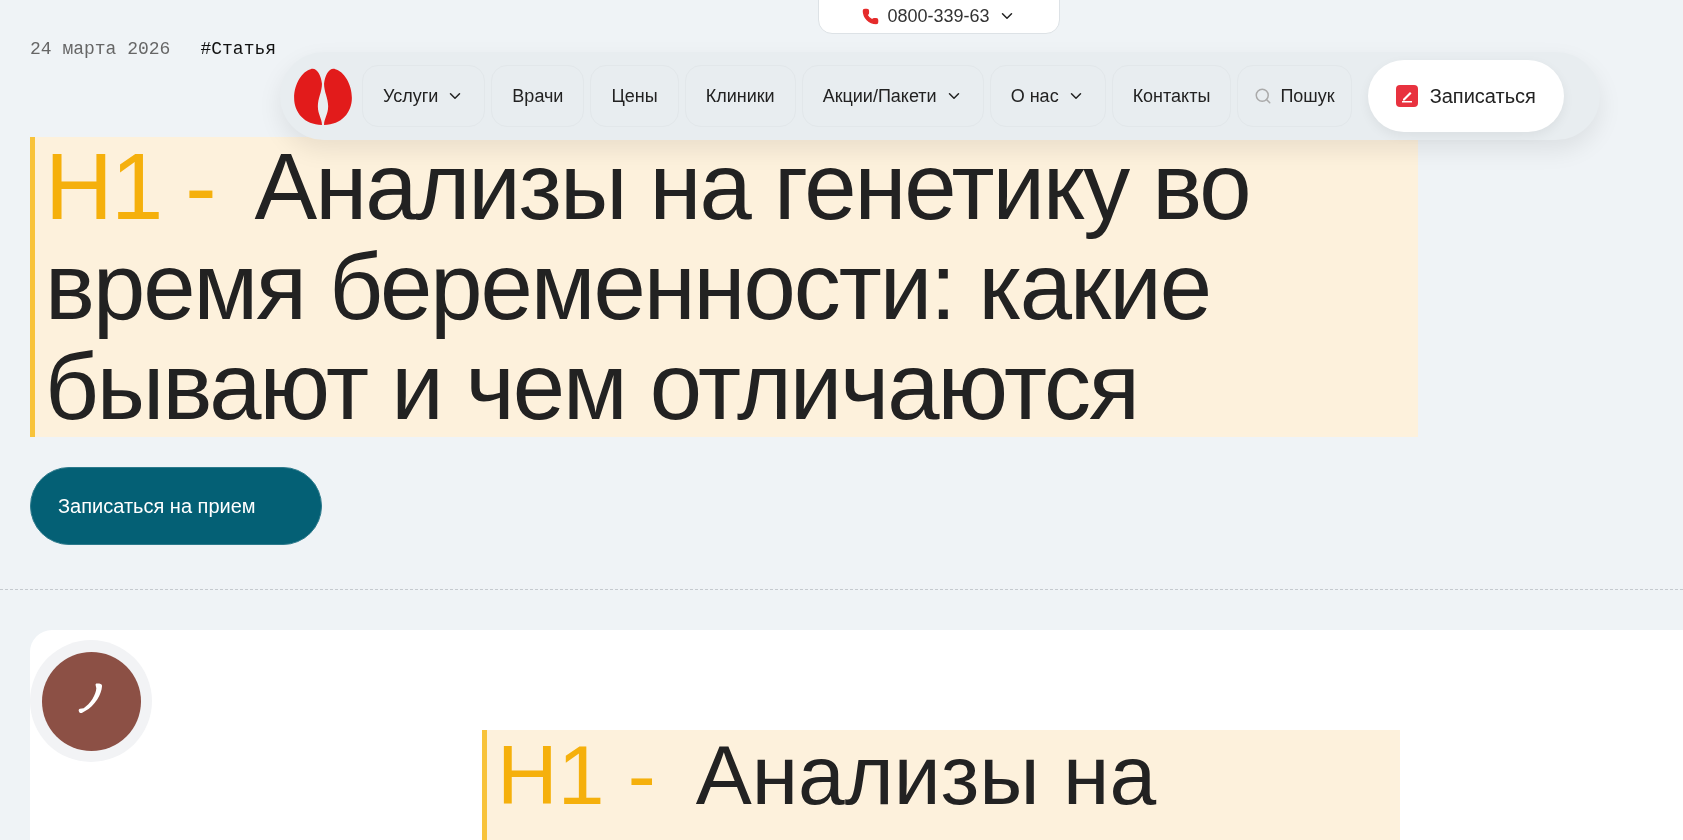 The image size is (1683, 840). I want to click on article-date: 24 марта 2026, so click(100, 49).